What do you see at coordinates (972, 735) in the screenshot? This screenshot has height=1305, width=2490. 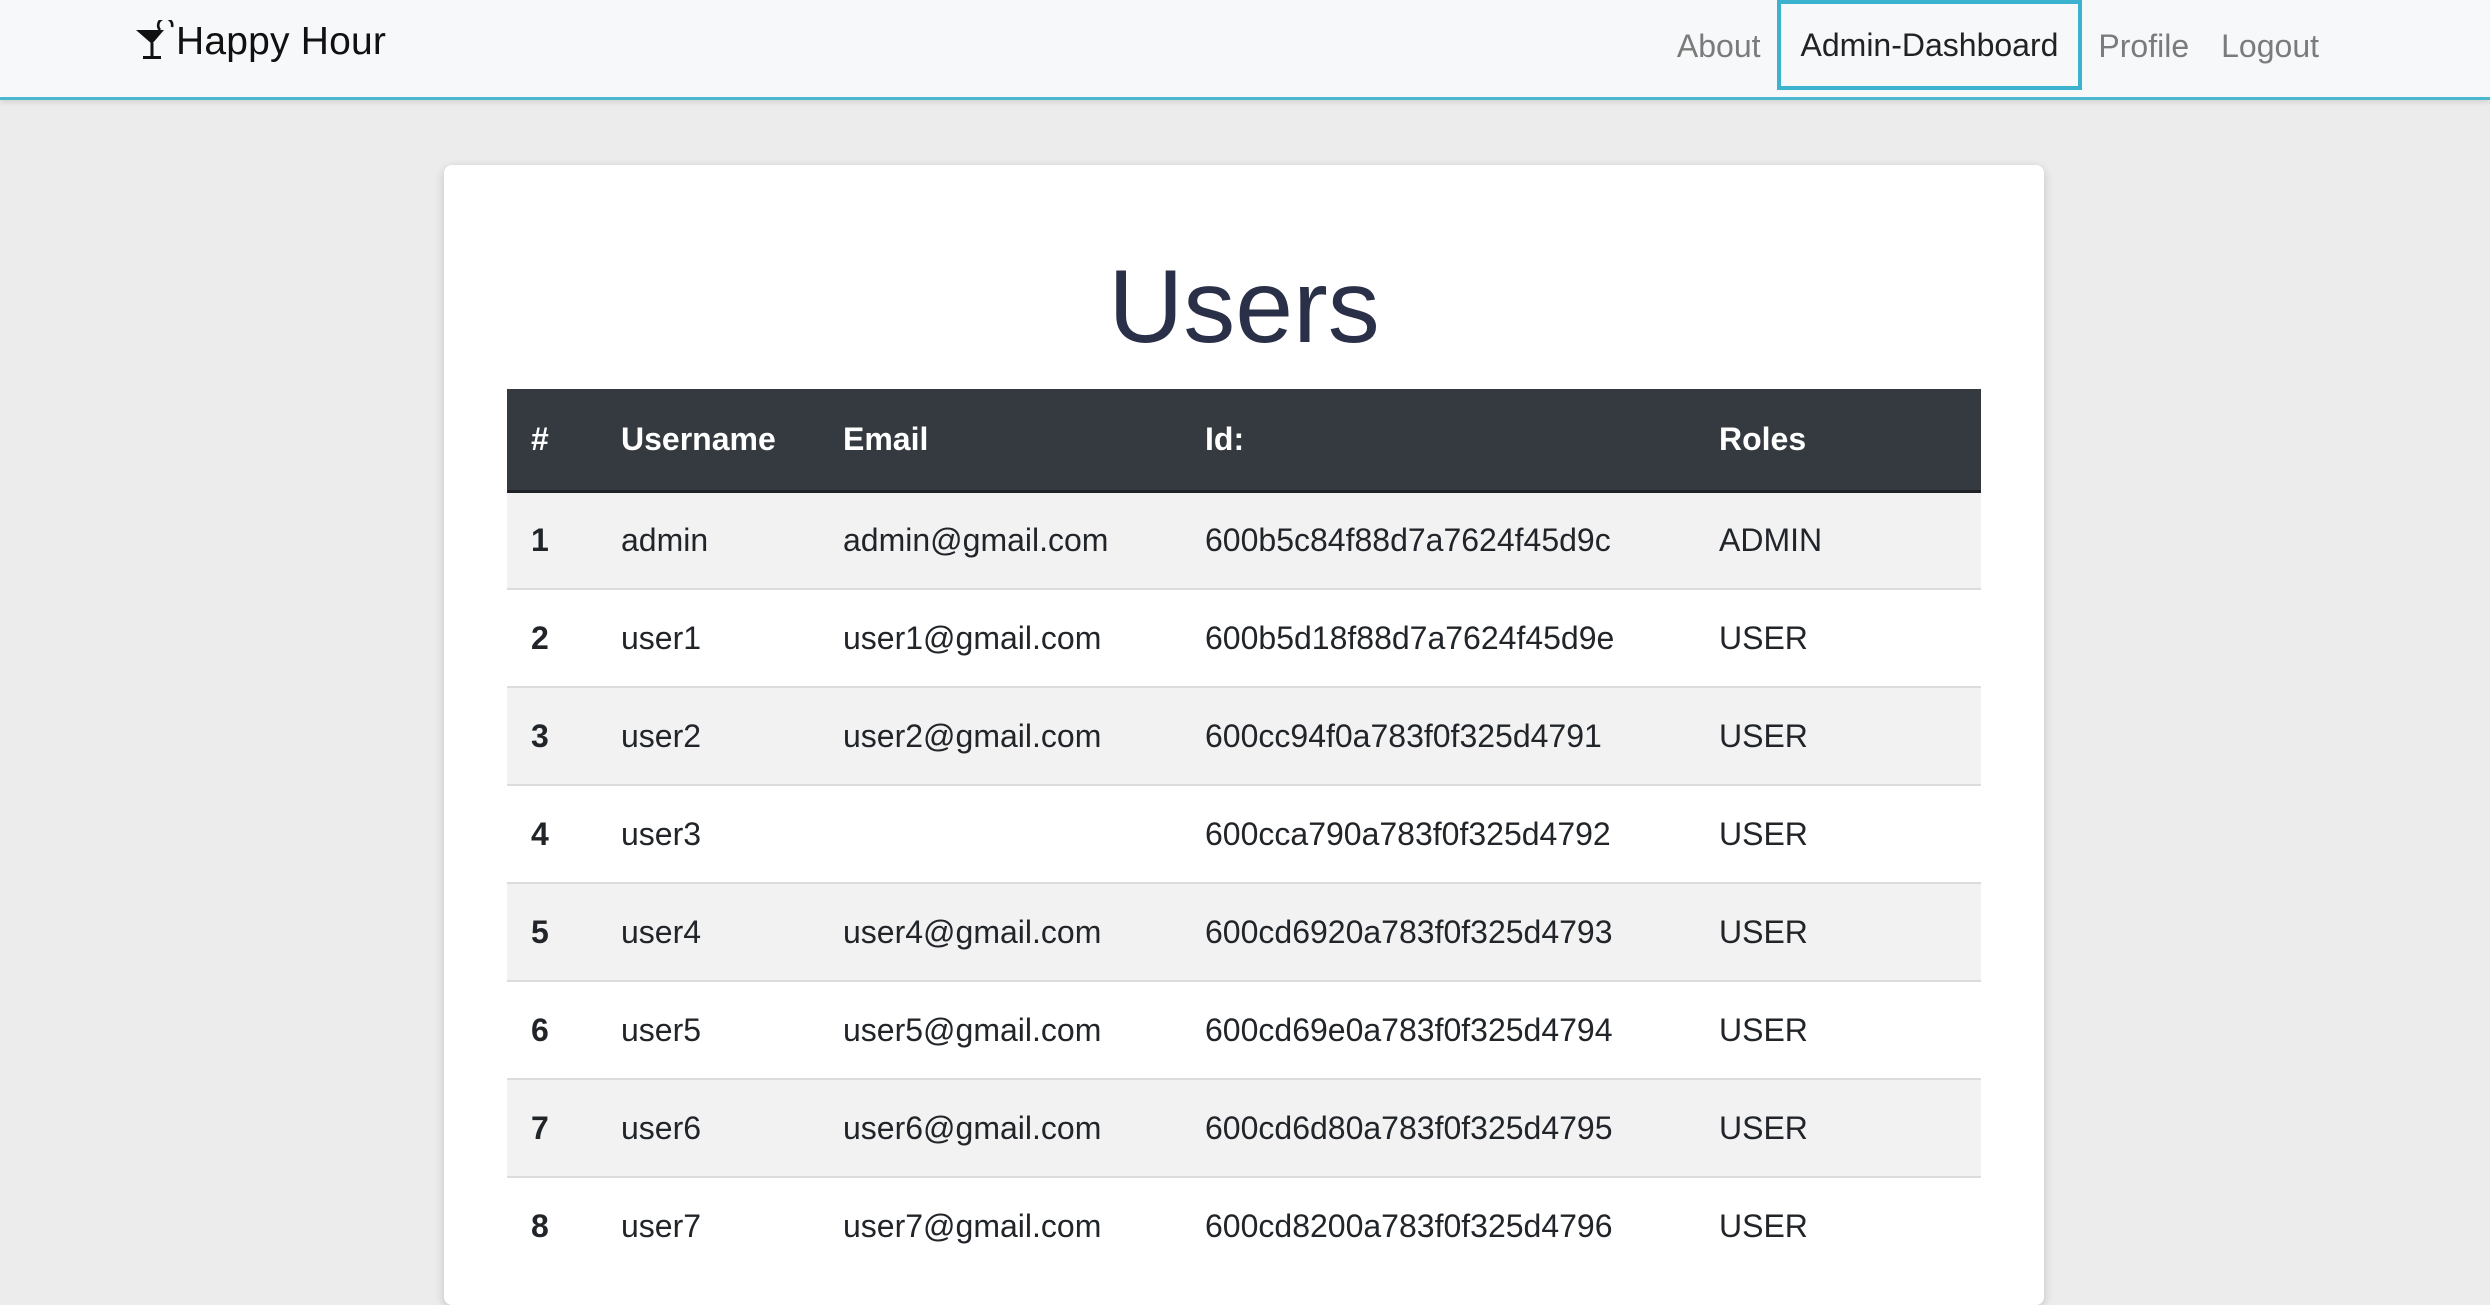 I see `row-email: user2@gmail.com` at bounding box center [972, 735].